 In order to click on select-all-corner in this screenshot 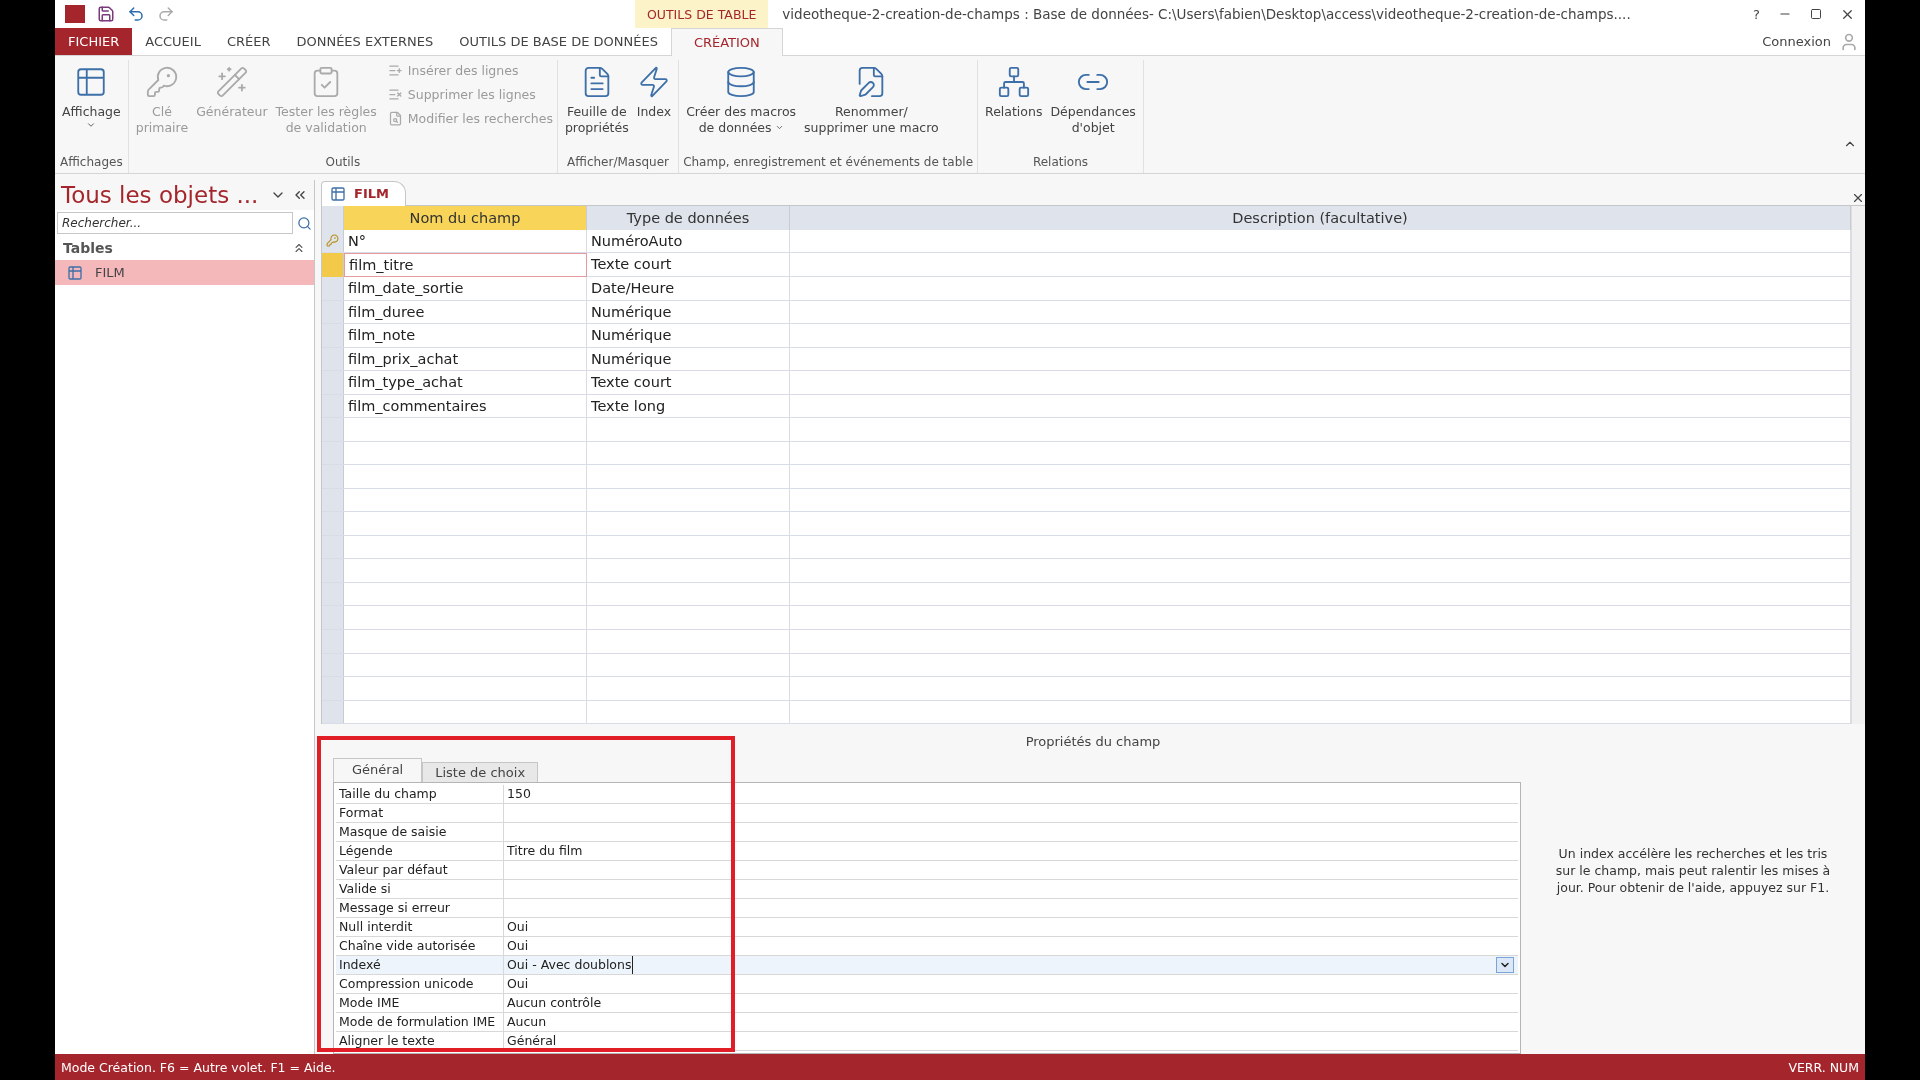, I will do `click(333, 217)`.